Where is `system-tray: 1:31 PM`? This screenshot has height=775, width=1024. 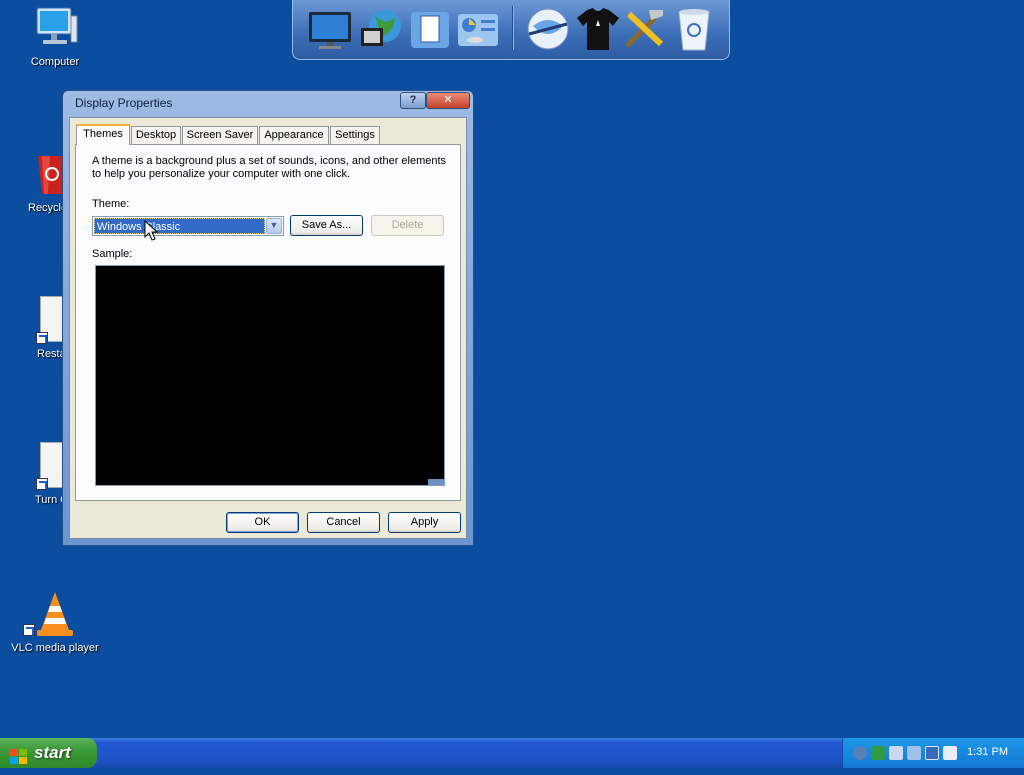
system-tray: 1:31 PM is located at coordinates (933, 753).